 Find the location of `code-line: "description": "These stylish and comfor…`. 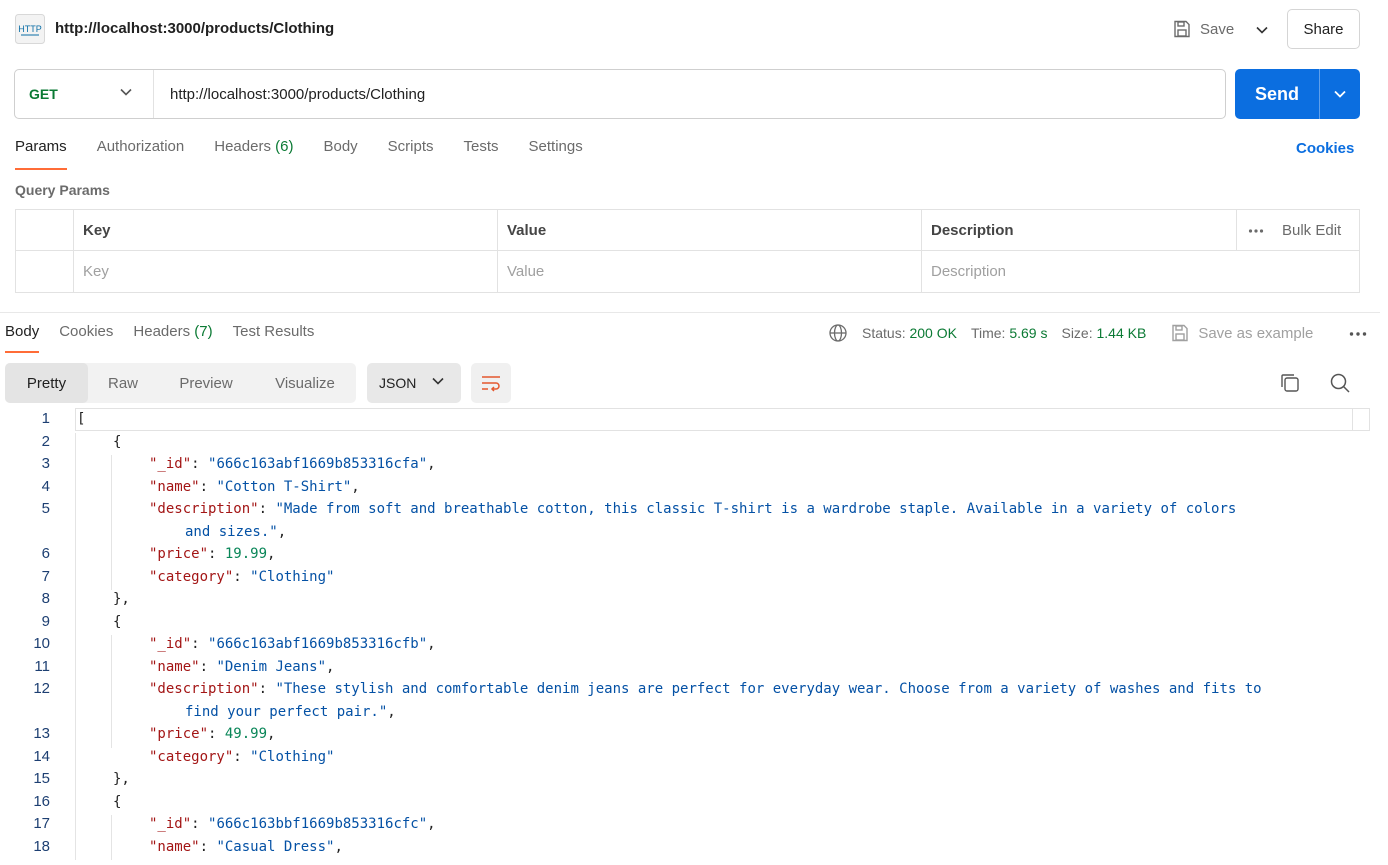

code-line: "description": "These stylish and comfor… is located at coordinates (705, 689).